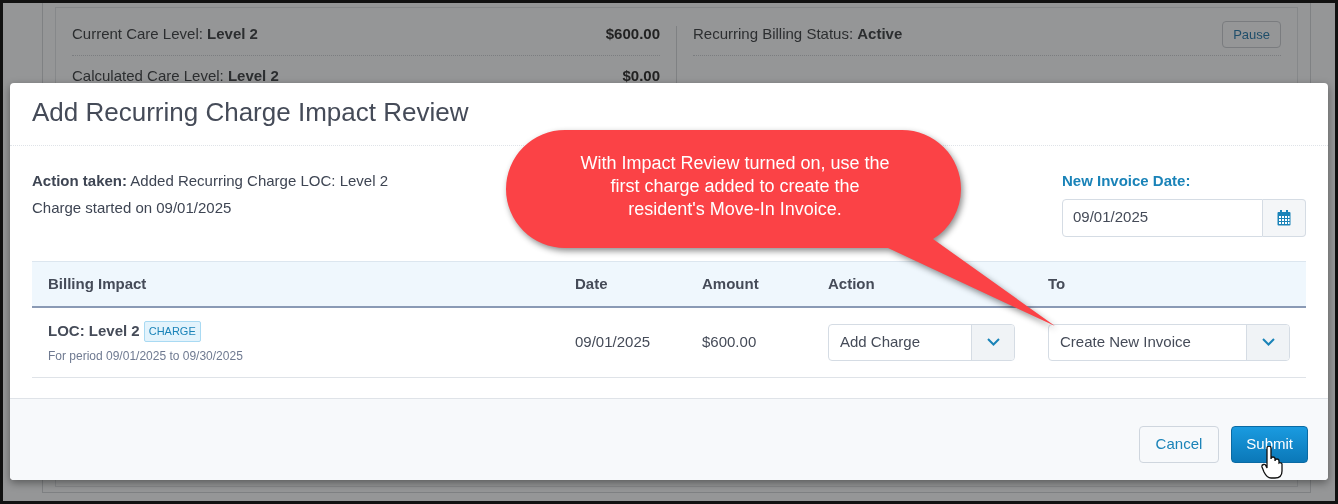  What do you see at coordinates (1162, 217) in the screenshot?
I see `date-field: 09/01/2025` at bounding box center [1162, 217].